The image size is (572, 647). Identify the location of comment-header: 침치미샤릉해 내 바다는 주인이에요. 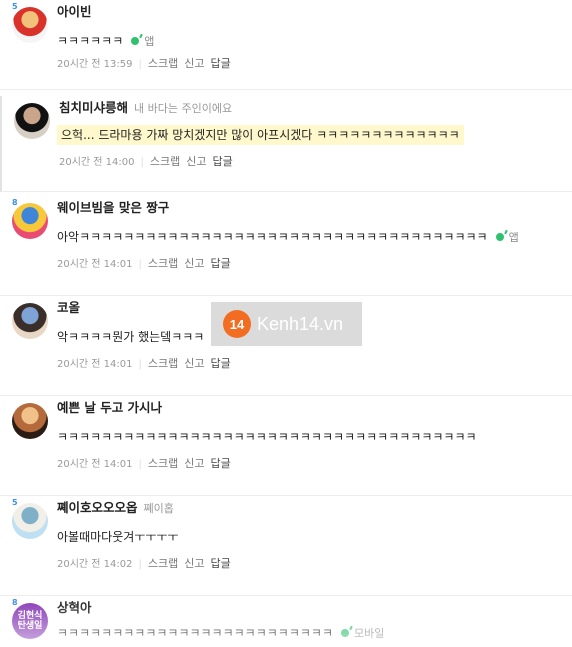
(145, 108).